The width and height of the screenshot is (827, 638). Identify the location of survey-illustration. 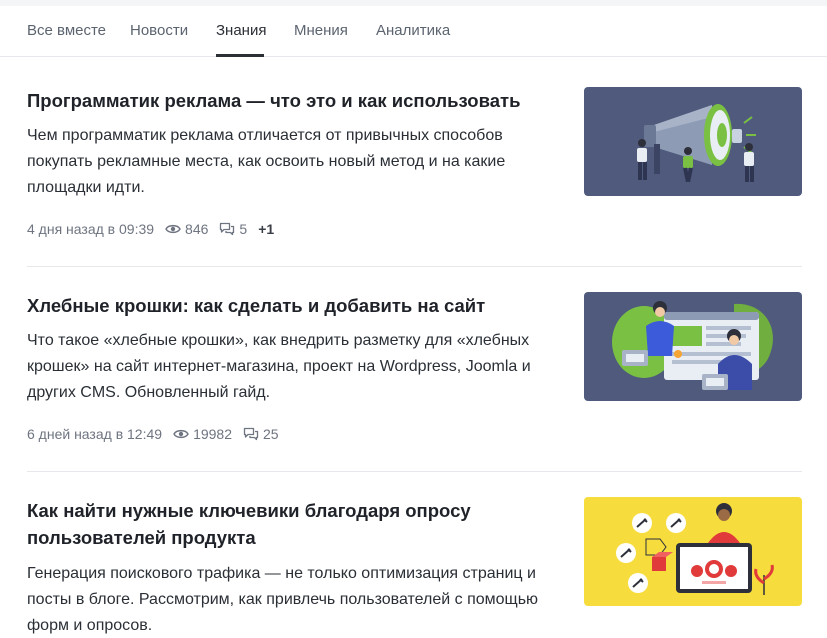
(693, 551).